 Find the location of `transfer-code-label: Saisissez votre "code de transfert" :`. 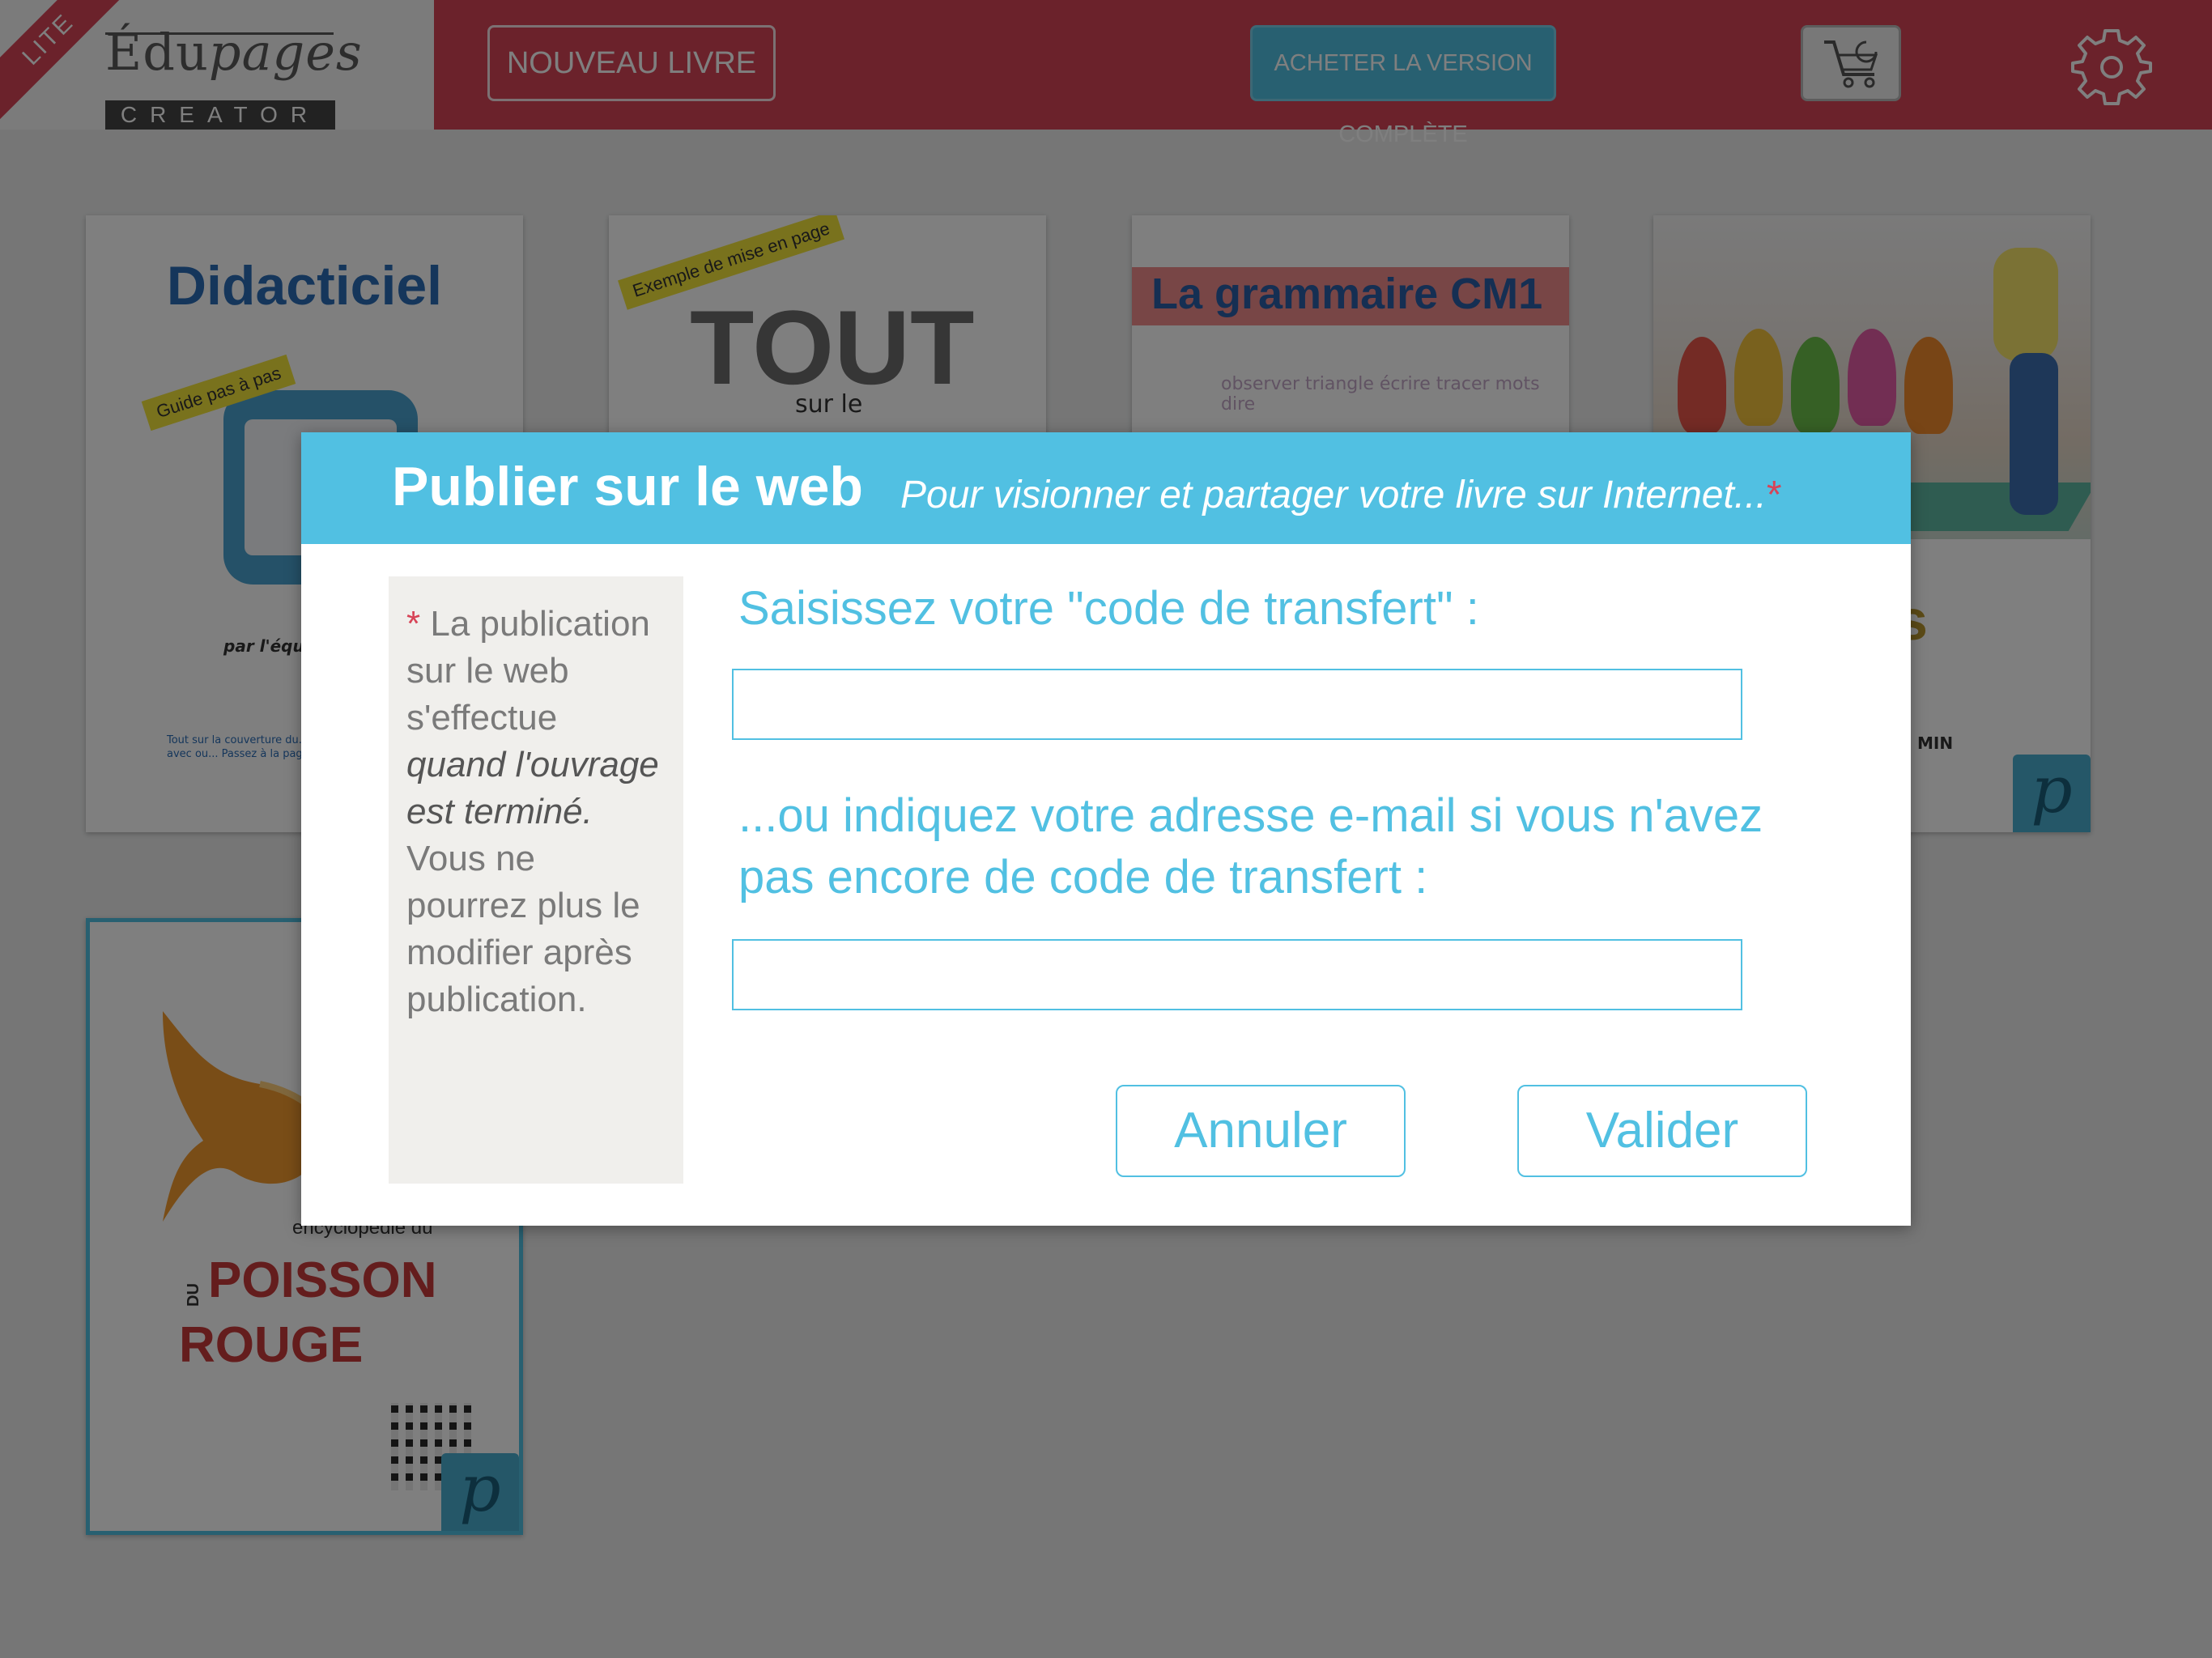

transfer-code-label: Saisissez votre "code de transfert" : is located at coordinates (1109, 608).